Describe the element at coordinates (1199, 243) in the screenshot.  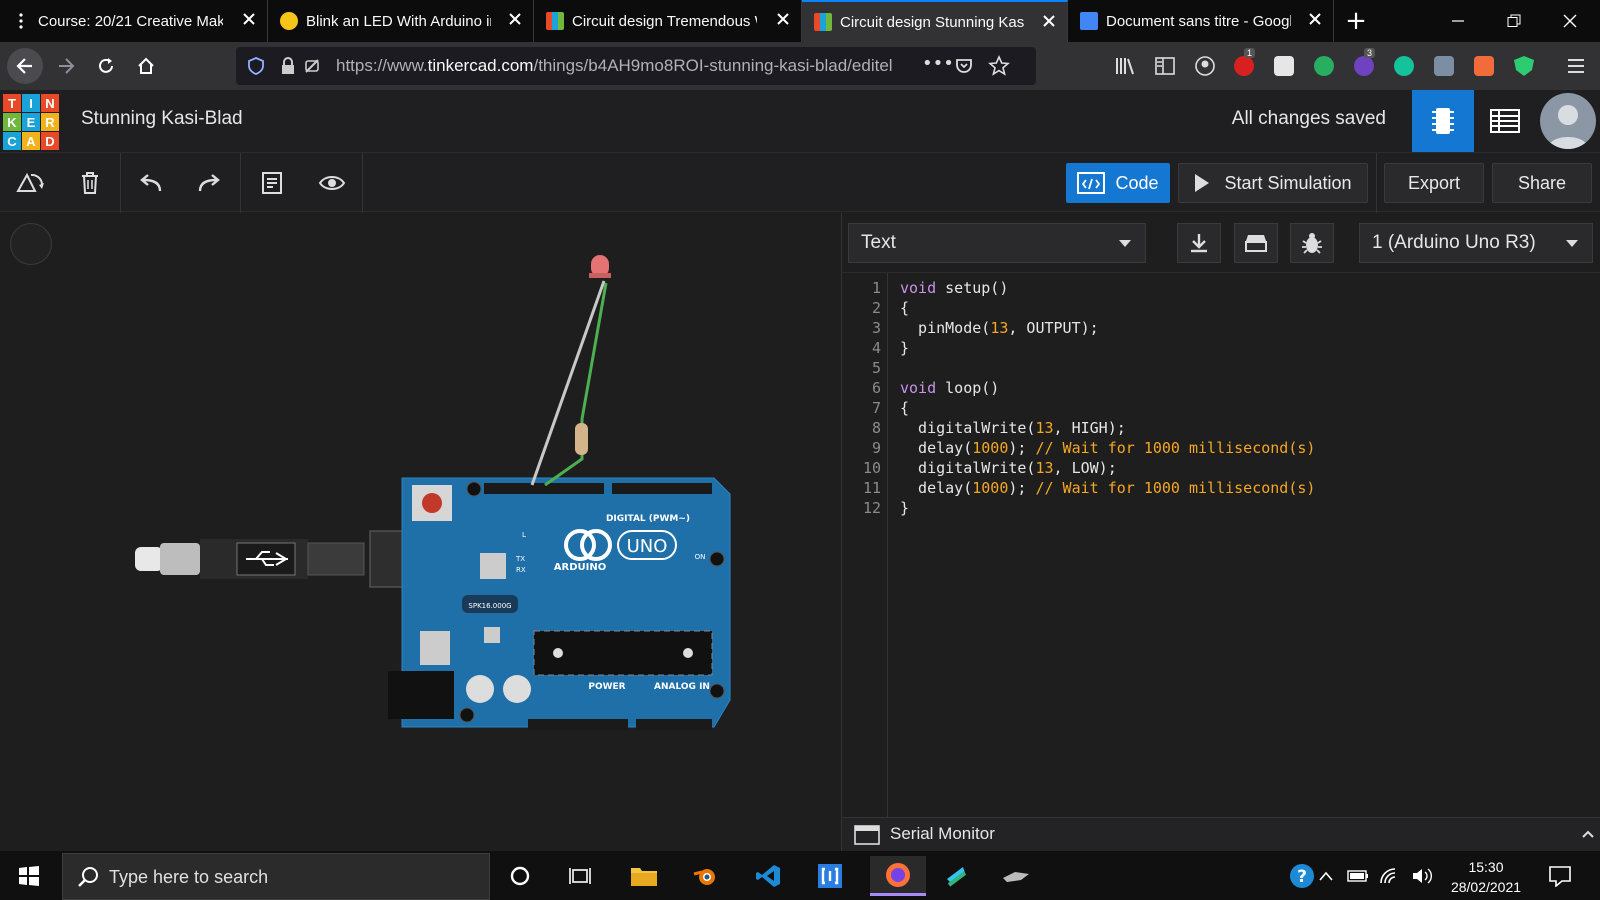
I see `download-code-button` at that location.